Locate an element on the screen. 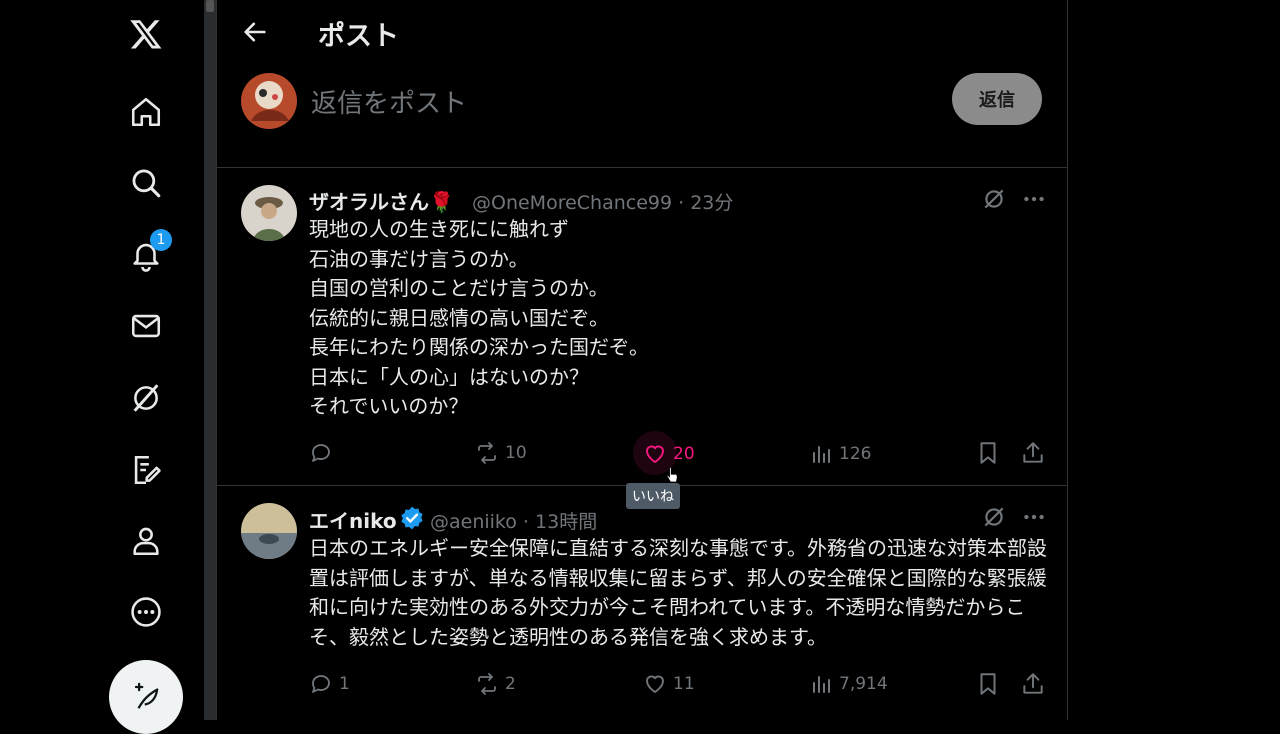  like-count: 11 is located at coordinates (684, 684).